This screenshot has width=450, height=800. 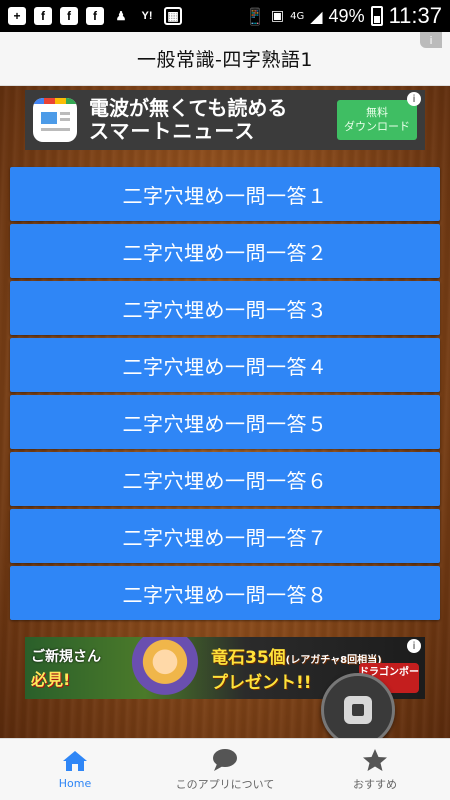 I want to click on quiz-button-3: 二字穴埋め一問一答３, so click(x=225, y=308).